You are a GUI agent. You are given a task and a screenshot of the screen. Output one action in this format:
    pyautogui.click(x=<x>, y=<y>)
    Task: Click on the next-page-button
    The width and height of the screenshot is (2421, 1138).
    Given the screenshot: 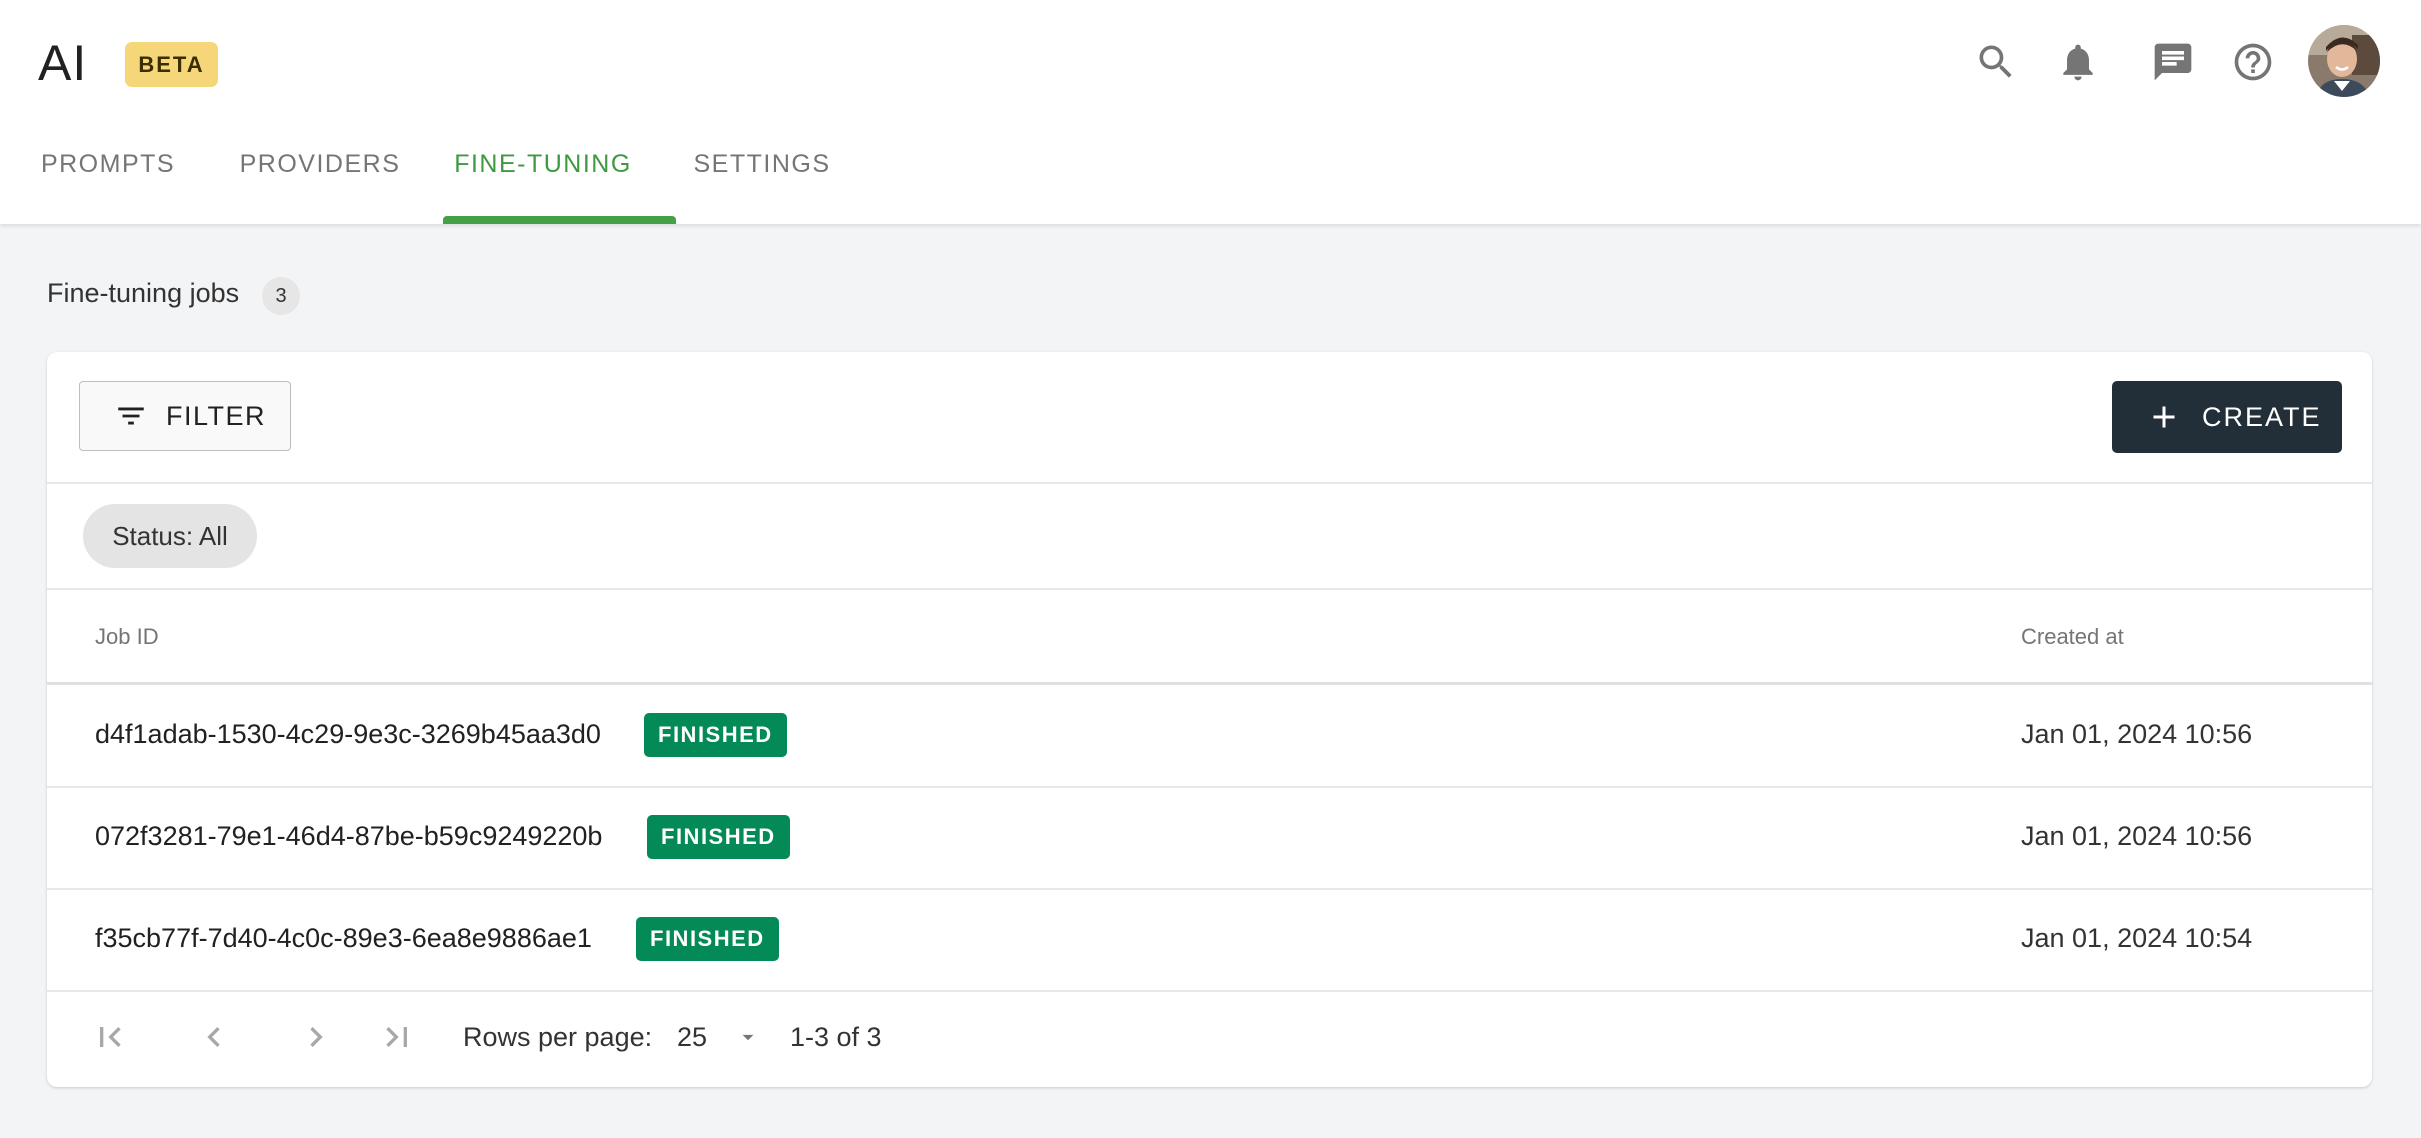 What is the action you would take?
    pyautogui.click(x=316, y=1037)
    